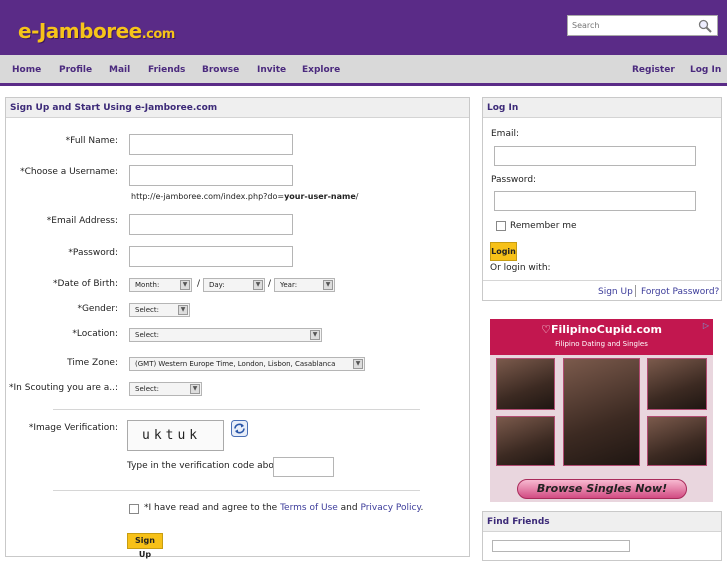  Describe the element at coordinates (119, 70) in the screenshot. I see `nav-mail: Mail` at that location.